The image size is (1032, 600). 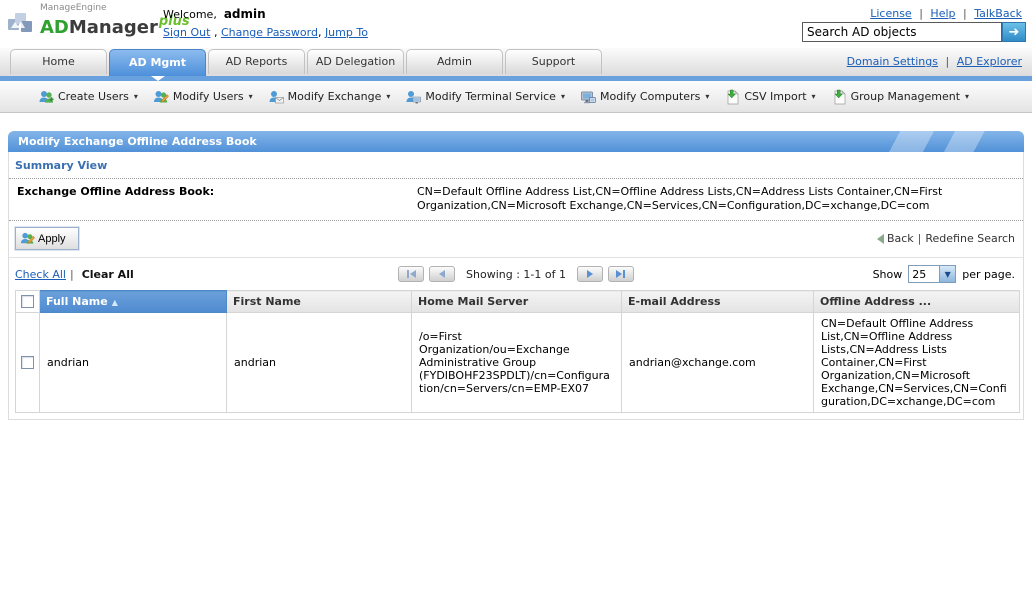 I want to click on search-arrow-icon: ➜, so click(x=1014, y=32).